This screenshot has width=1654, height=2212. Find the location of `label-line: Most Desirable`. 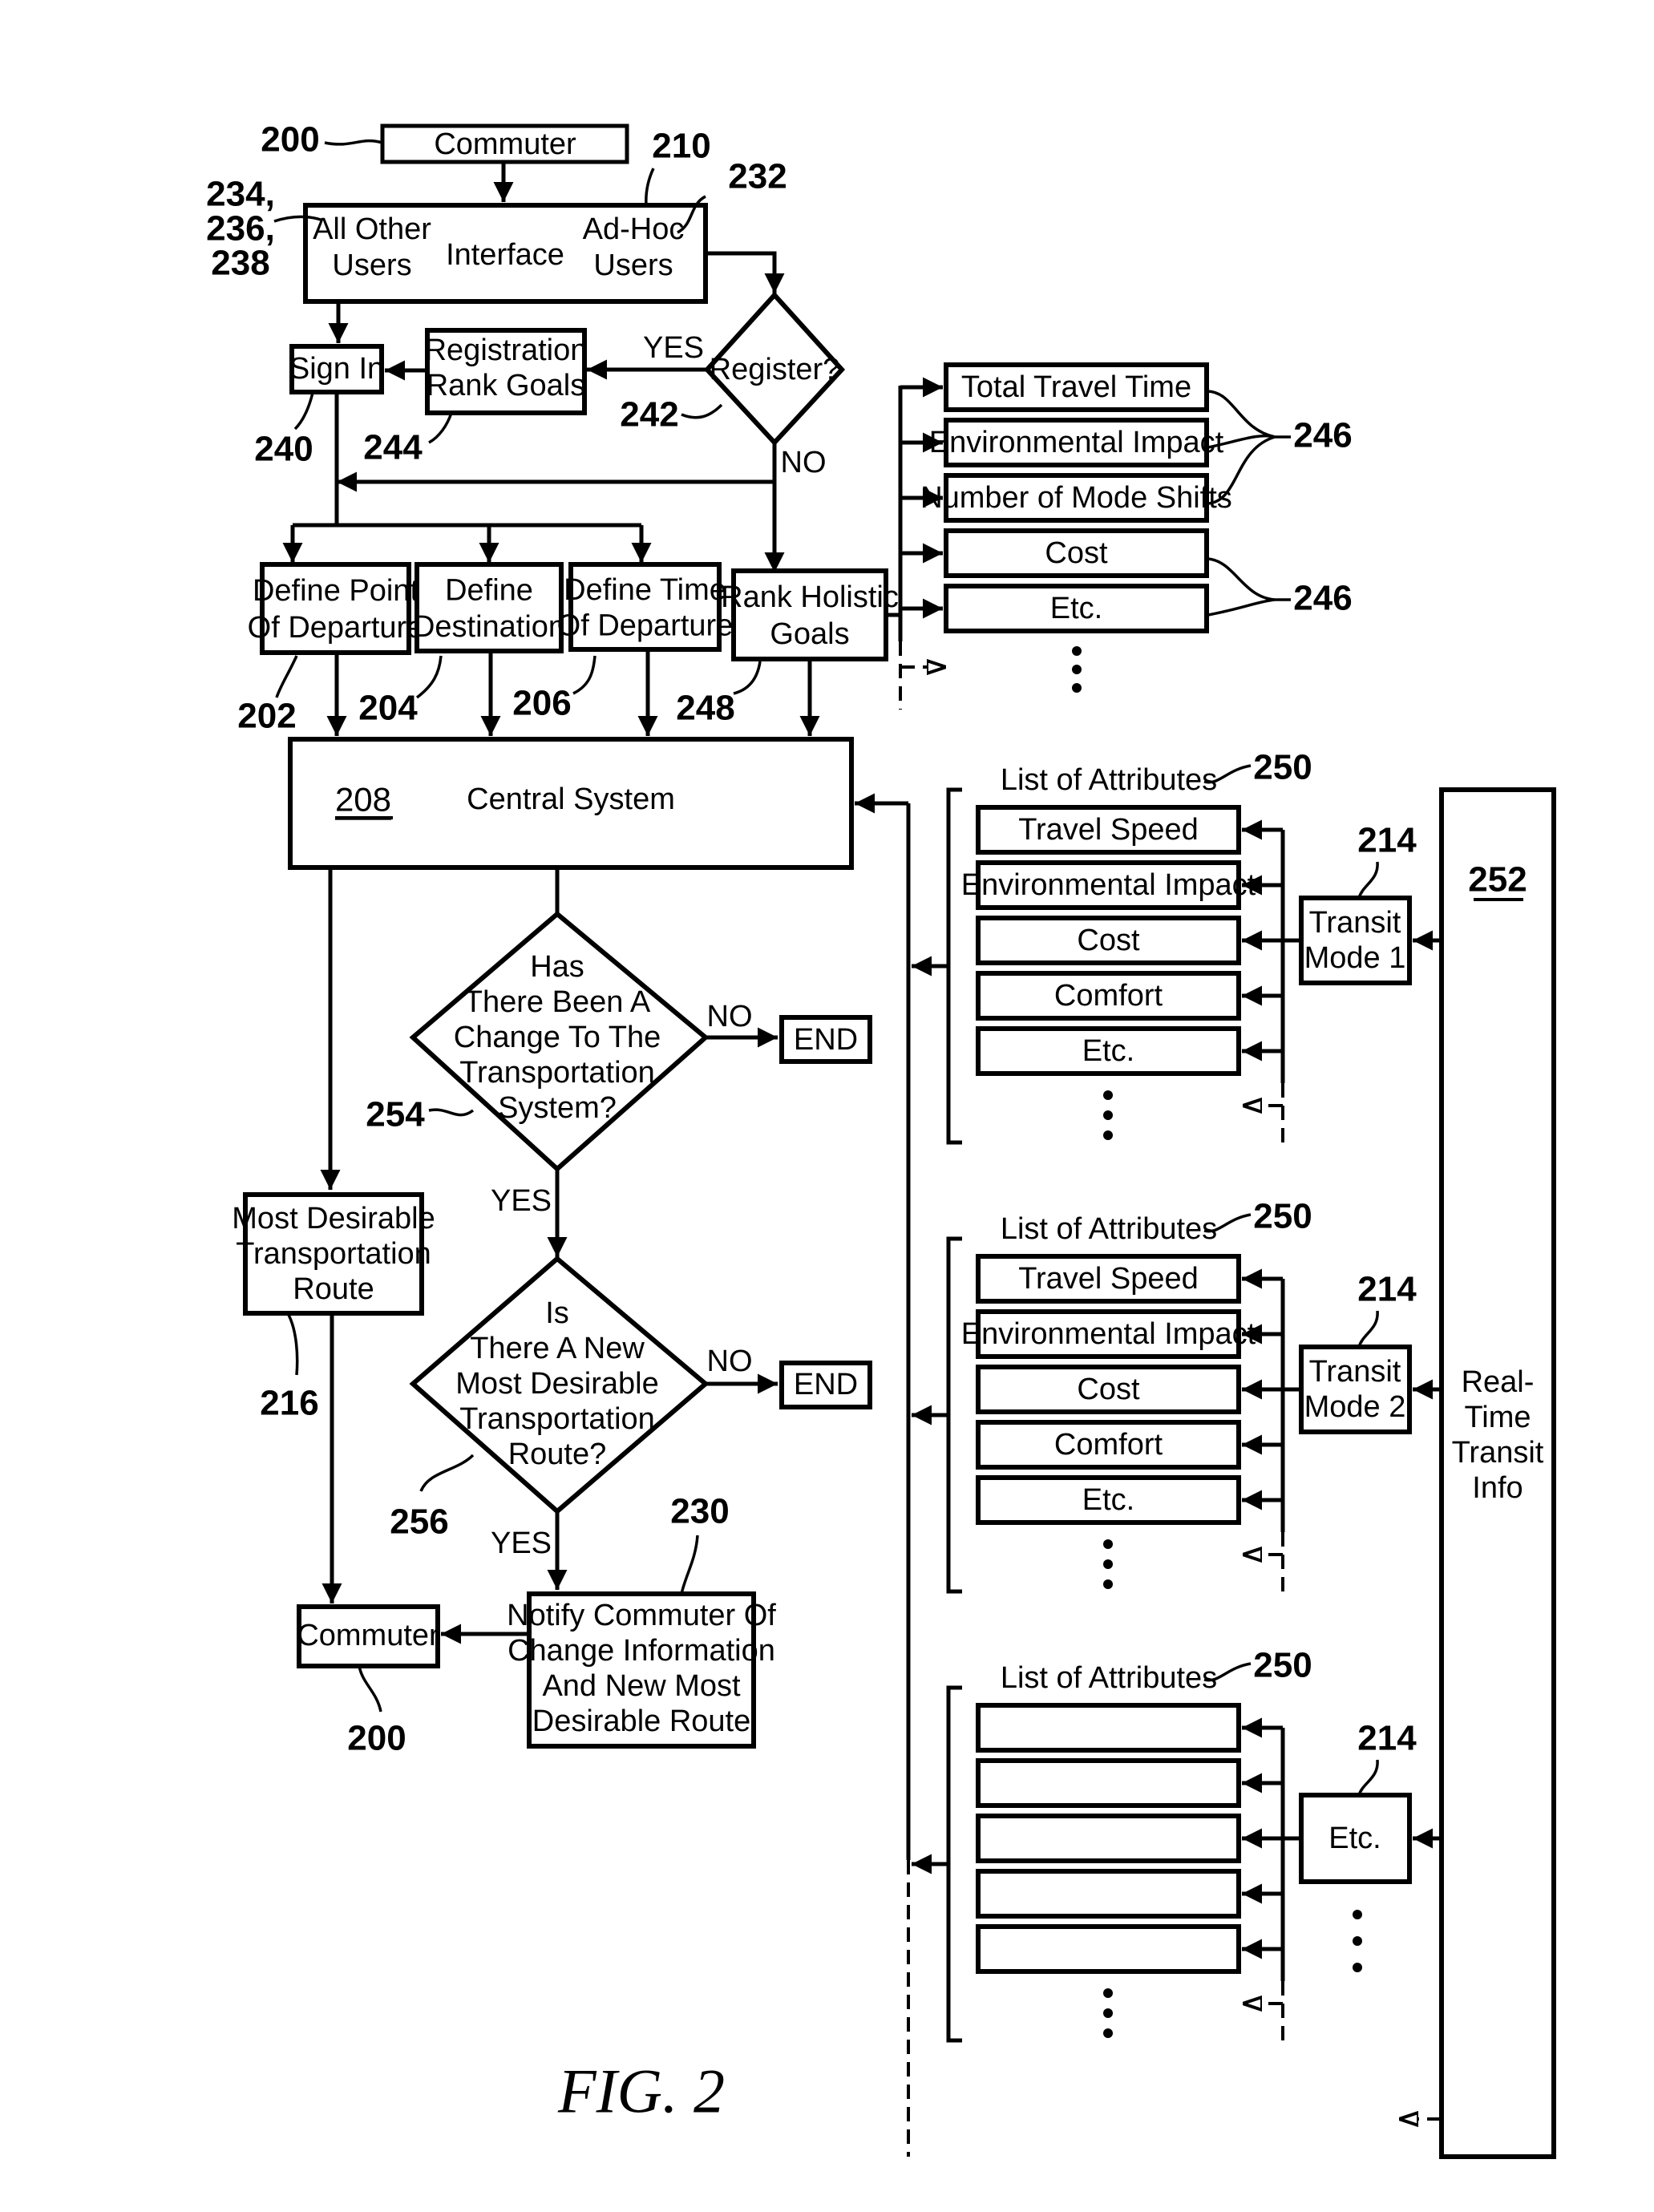

label-line: Most Desirable is located at coordinates (556, 1384).